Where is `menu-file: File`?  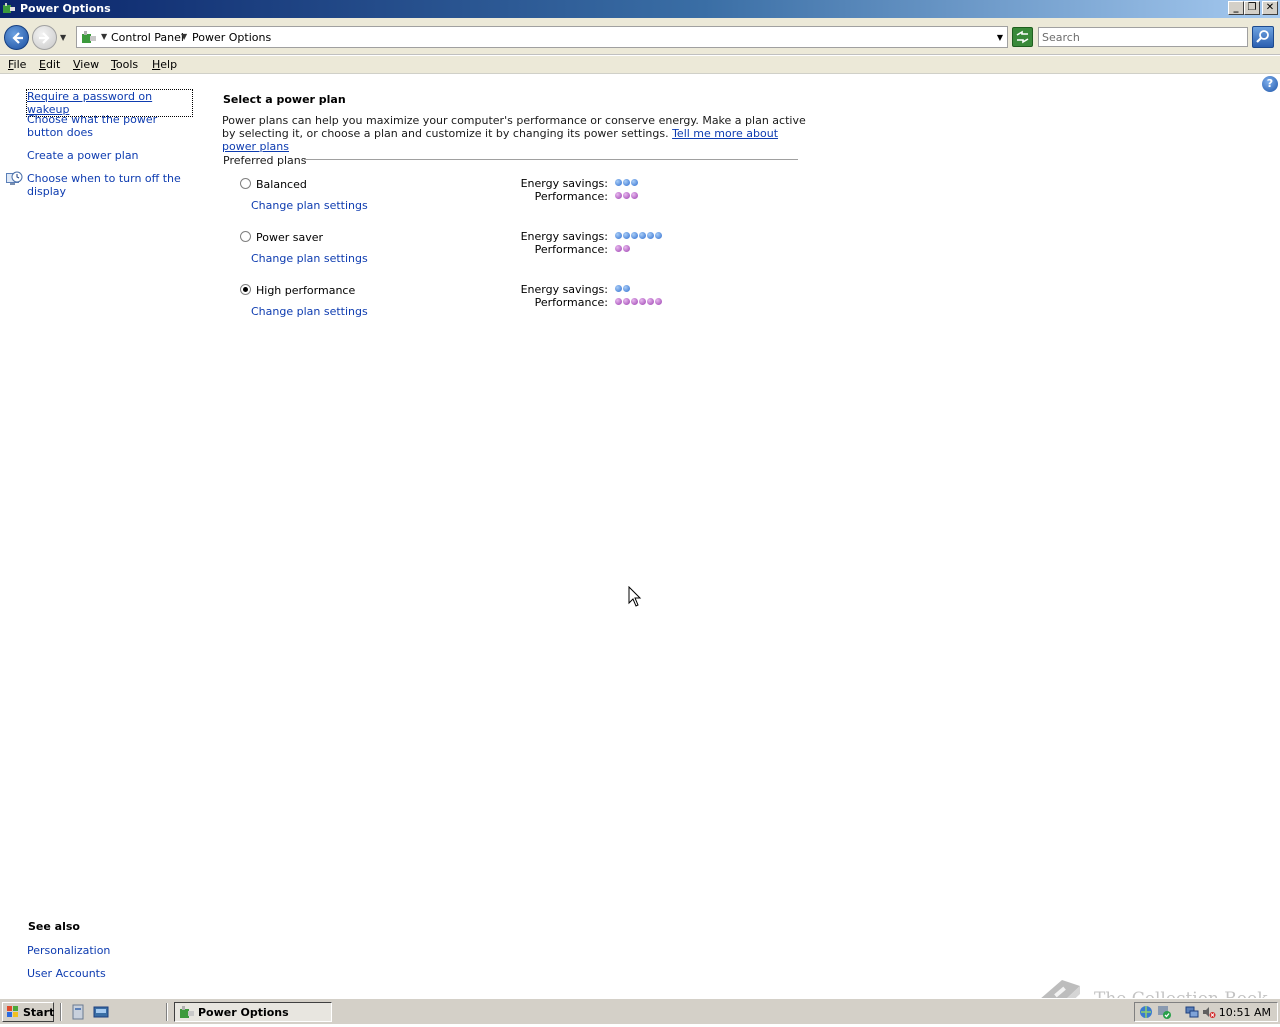
menu-file: File is located at coordinates (17, 64).